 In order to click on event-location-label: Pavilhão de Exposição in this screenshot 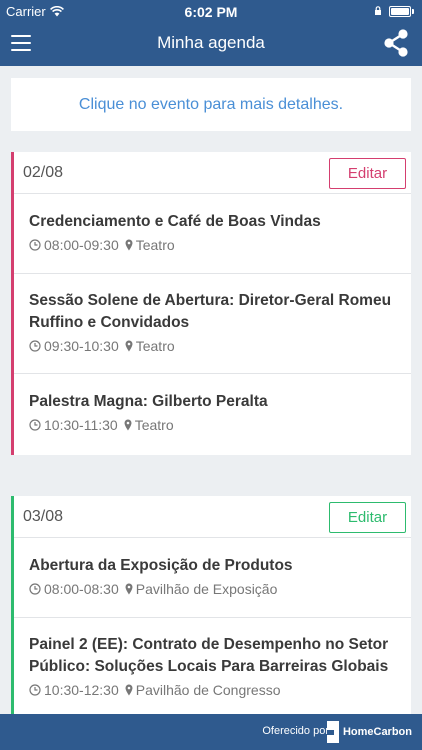, I will do `click(206, 589)`.